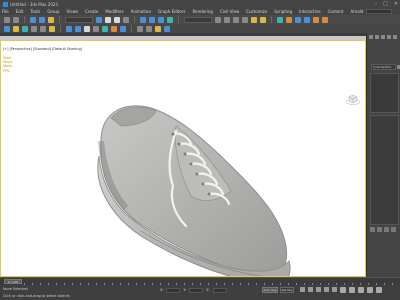 The height and width of the screenshot is (300, 400). I want to click on select-by-name-icon, so click(108, 19).